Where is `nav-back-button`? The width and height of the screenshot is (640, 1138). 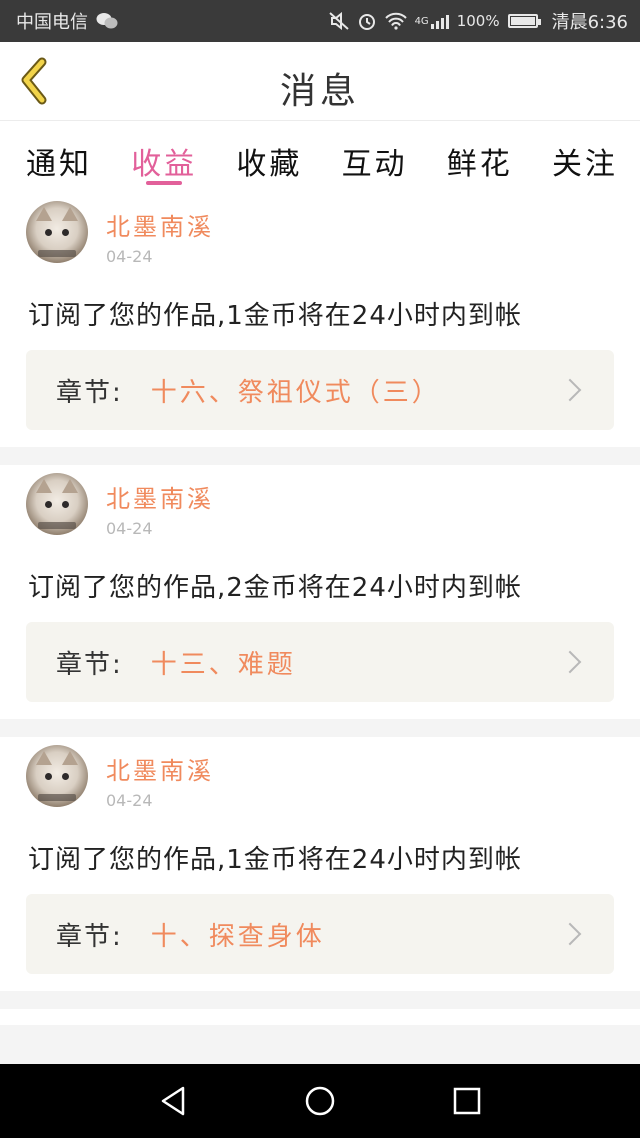 nav-back-button is located at coordinates (173, 1101).